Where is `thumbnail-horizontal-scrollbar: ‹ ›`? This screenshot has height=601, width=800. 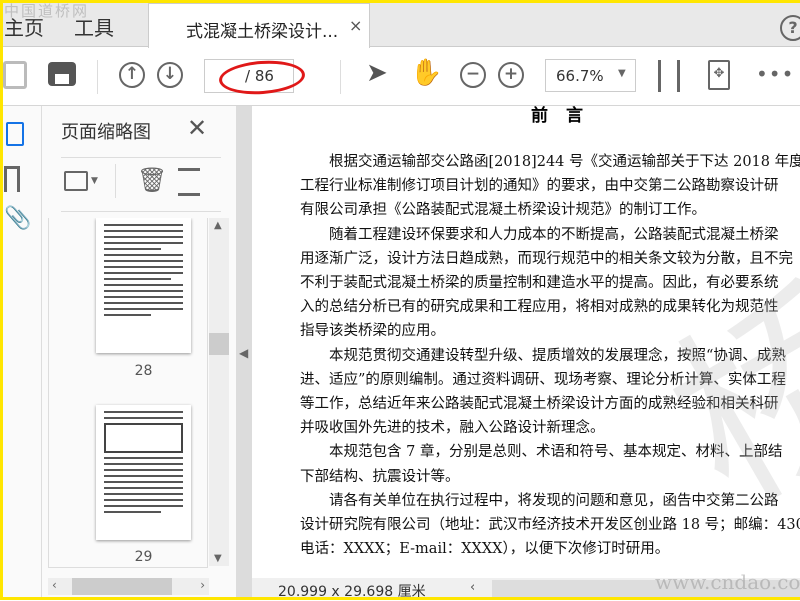 thumbnail-horizontal-scrollbar: ‹ › is located at coordinates (128, 586).